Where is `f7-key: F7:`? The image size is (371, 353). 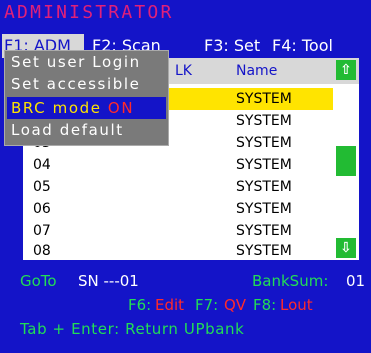 f7-key: F7: is located at coordinates (207, 305).